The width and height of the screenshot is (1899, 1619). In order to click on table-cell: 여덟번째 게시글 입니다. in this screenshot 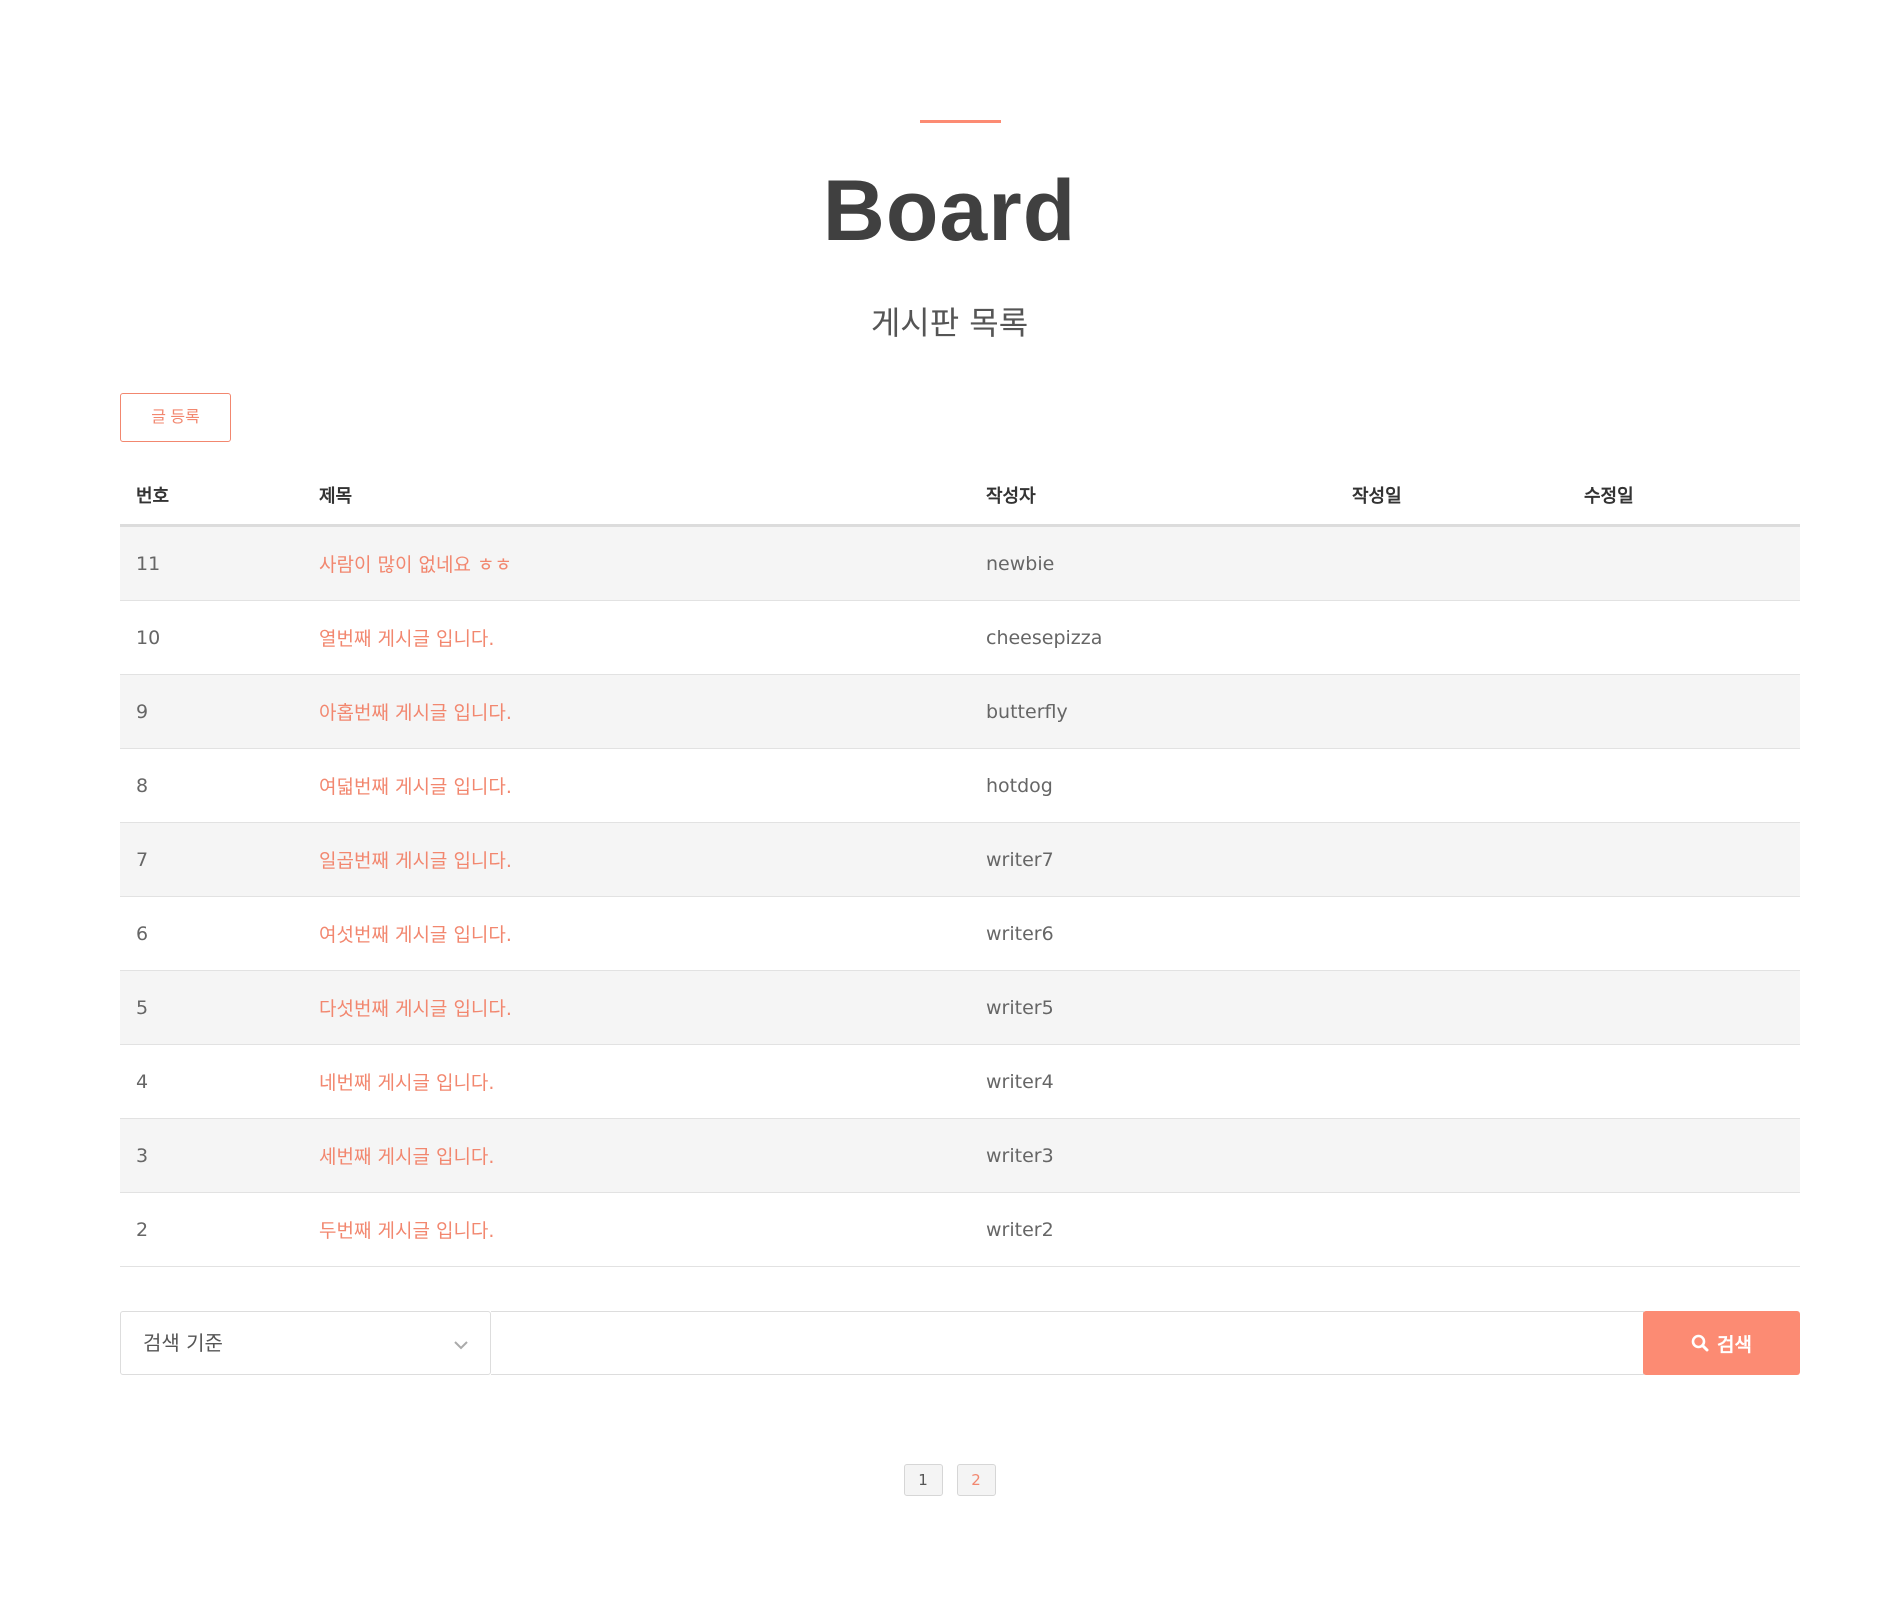, I will do `click(636, 785)`.